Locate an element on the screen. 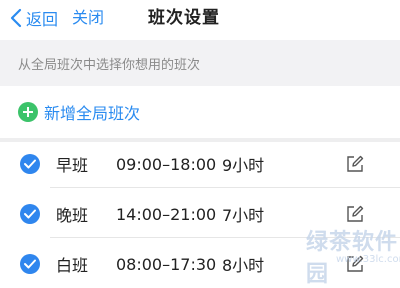 This screenshot has width=400, height=288. shift-name: 白班 is located at coordinates (72, 265).